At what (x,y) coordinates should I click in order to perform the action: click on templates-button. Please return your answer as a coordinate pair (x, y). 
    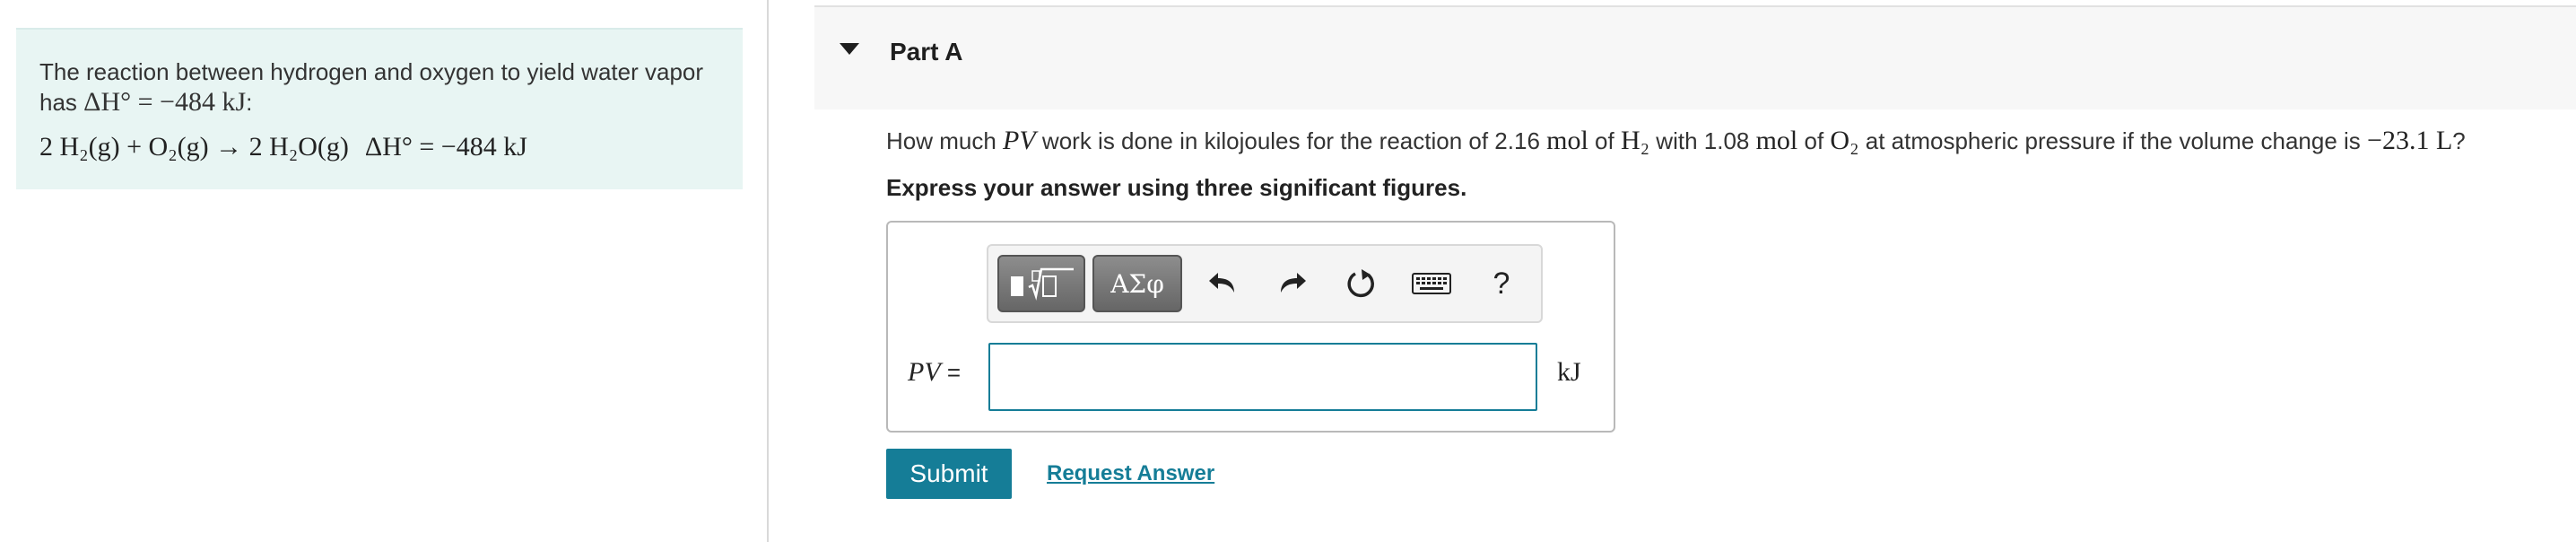
    Looking at the image, I should click on (1041, 283).